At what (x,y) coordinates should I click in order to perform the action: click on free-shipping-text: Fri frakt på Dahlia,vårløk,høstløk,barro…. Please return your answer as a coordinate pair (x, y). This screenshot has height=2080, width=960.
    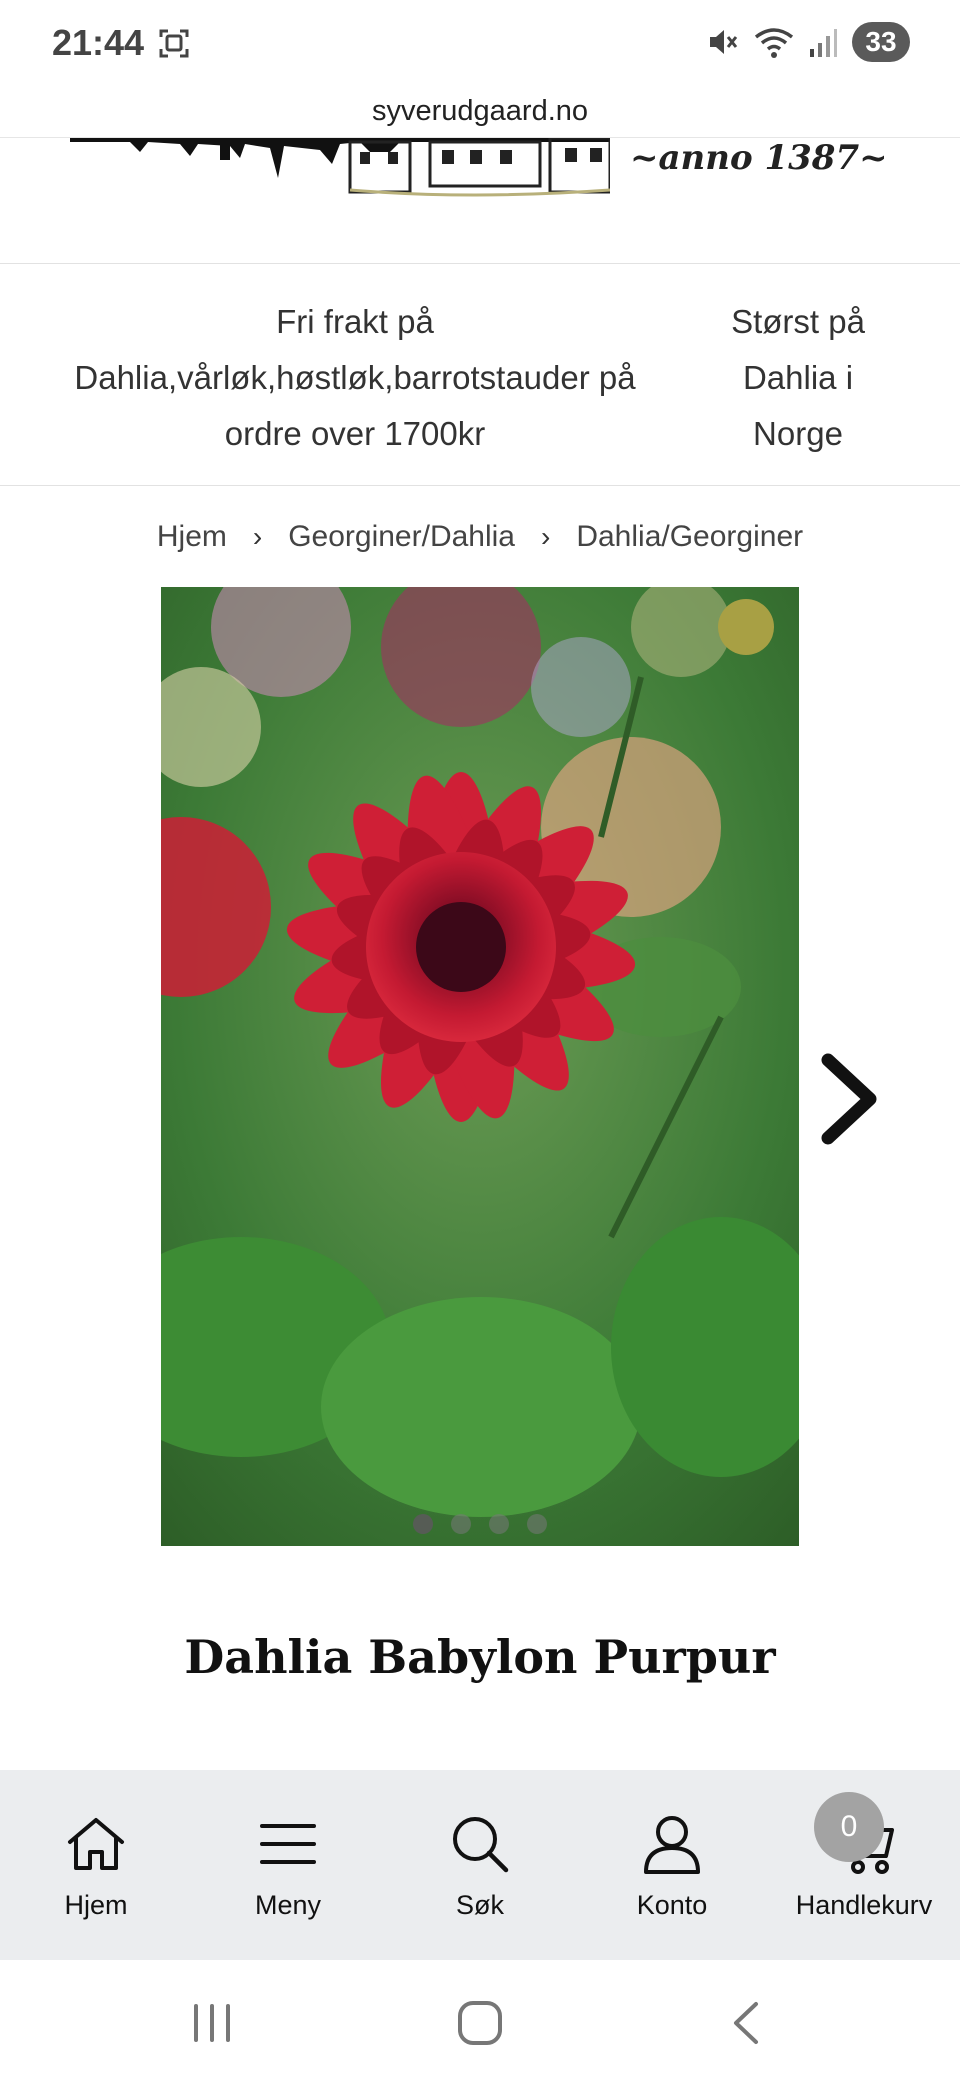
    Looking at the image, I should click on (355, 377).